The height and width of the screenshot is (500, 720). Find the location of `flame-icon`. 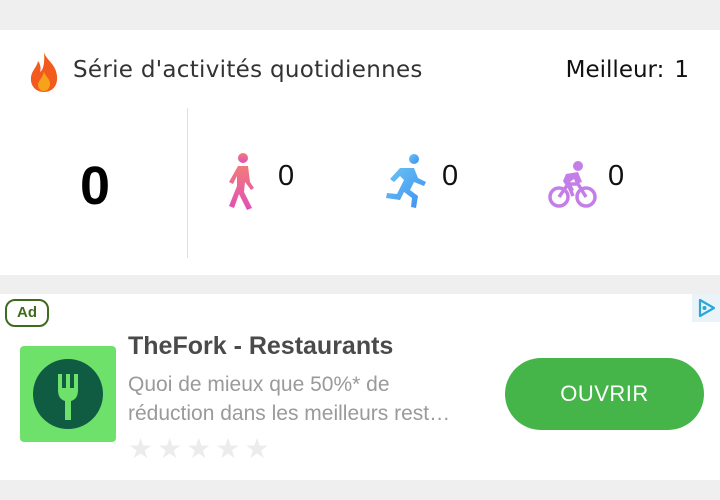

flame-icon is located at coordinates (44, 72).